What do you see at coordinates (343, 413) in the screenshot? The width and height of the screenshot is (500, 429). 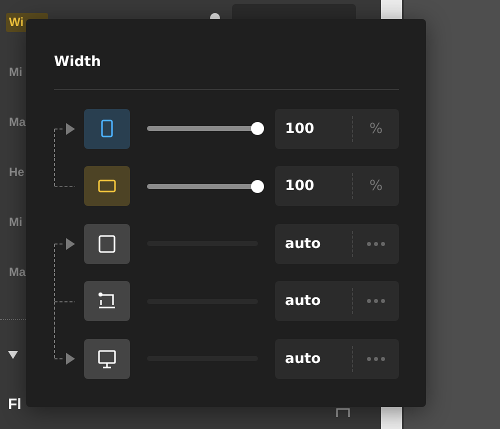 I see `expand-icon` at bounding box center [343, 413].